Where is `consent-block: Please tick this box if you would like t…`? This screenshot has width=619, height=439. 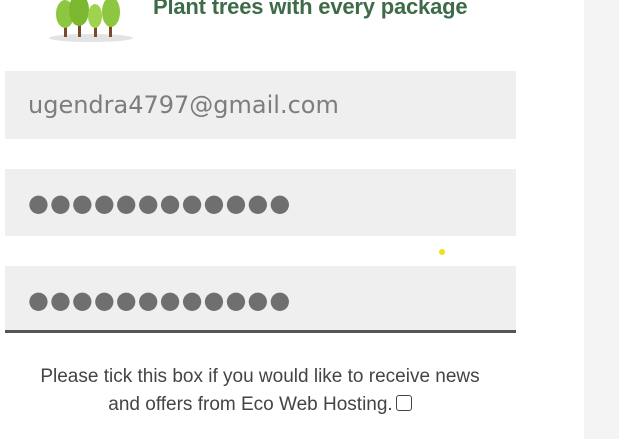
consent-block: Please tick this box if you would like t… is located at coordinates (260, 391).